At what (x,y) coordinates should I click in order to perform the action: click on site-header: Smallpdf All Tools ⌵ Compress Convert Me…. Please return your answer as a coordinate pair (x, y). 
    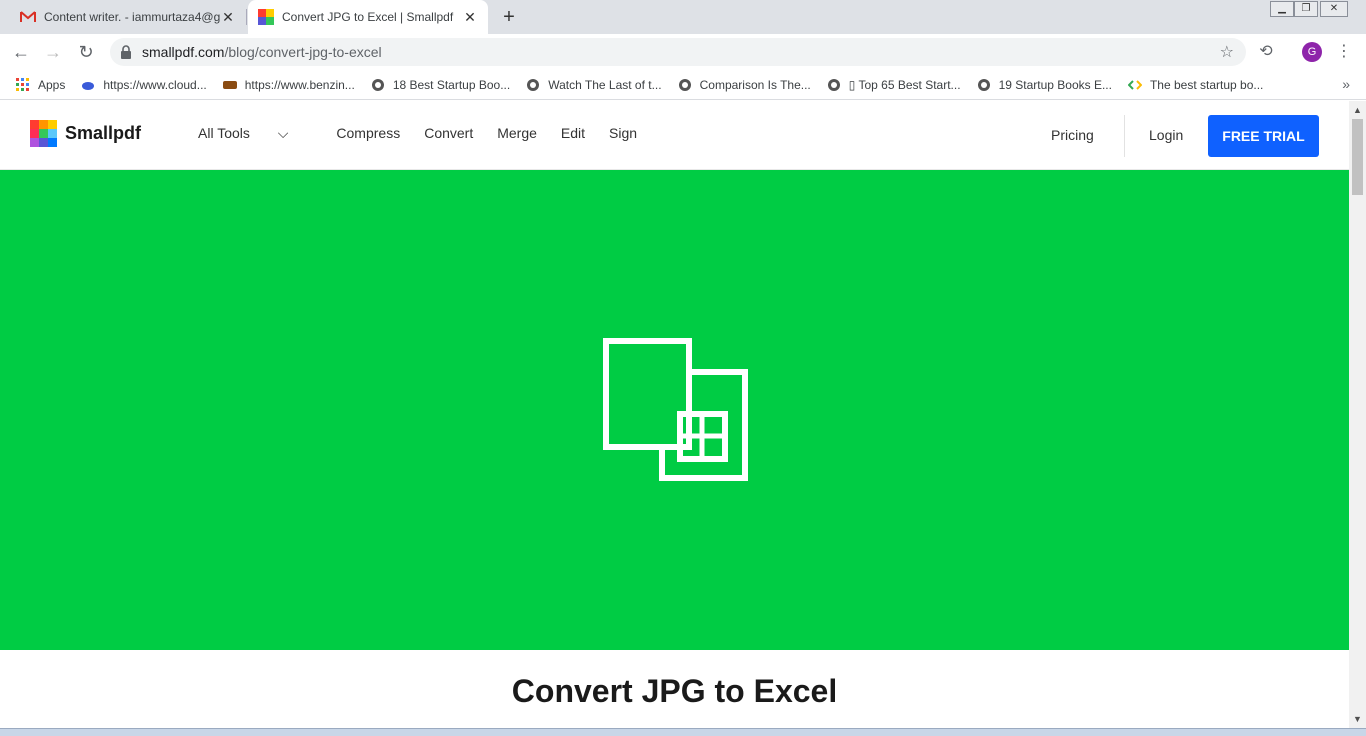
    Looking at the image, I should click on (674, 135).